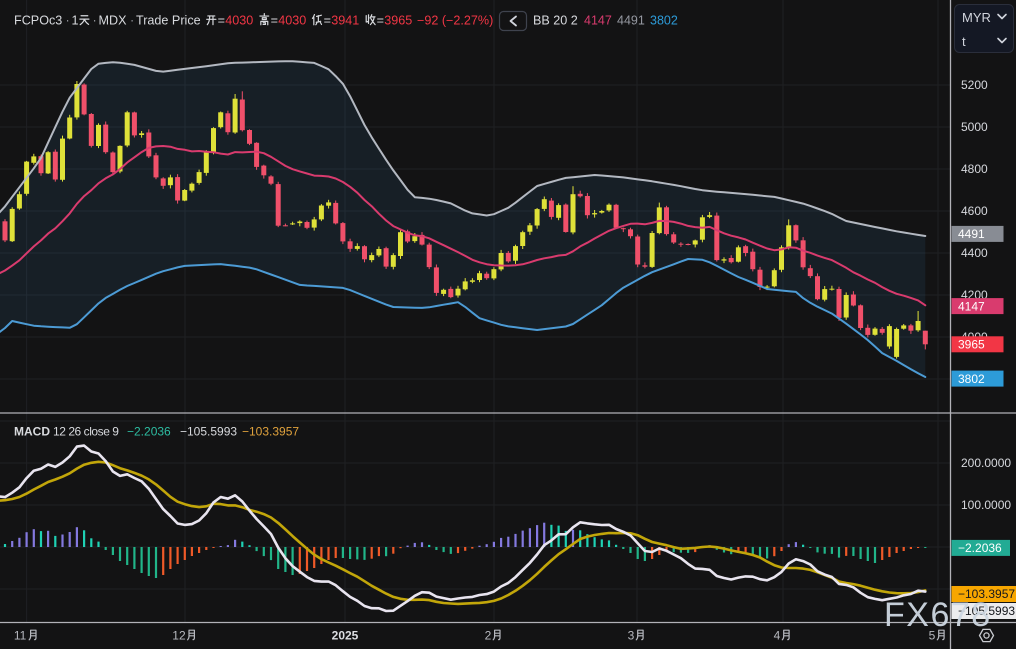 The width and height of the screenshot is (1016, 649). Describe the element at coordinates (488, 636) in the screenshot. I see `svg-text: 2` at that location.